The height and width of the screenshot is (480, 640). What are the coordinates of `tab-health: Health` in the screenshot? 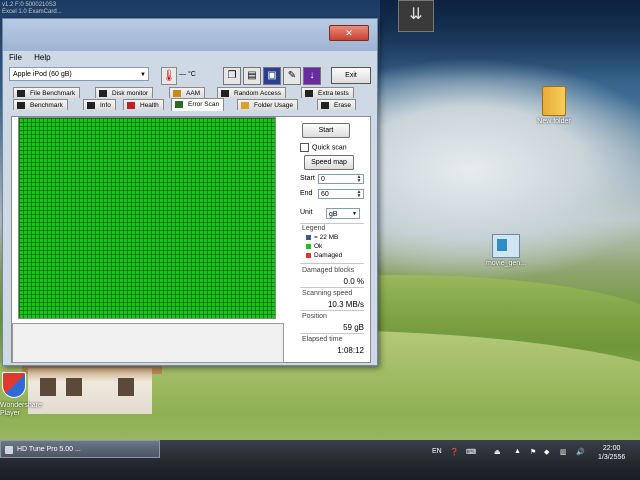 It's located at (143, 104).